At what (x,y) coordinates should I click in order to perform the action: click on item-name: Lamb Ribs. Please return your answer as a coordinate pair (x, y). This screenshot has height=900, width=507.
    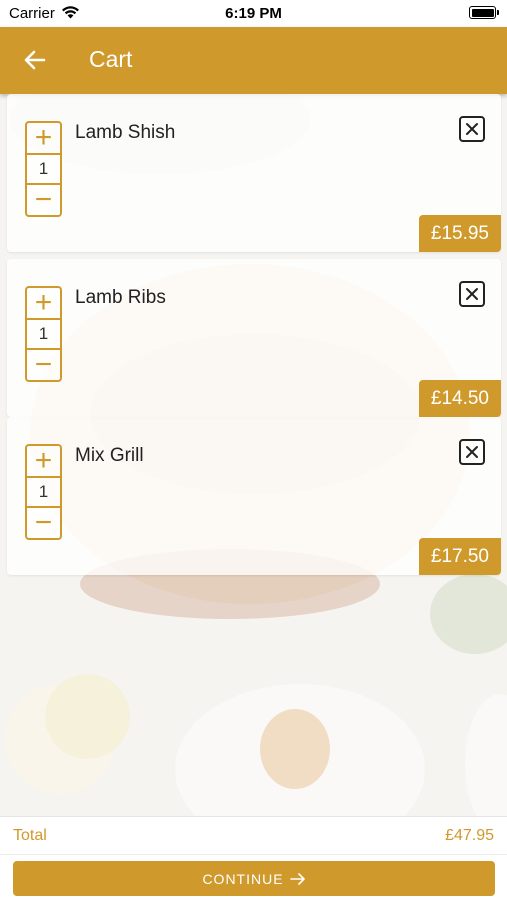
    Looking at the image, I should click on (120, 297).